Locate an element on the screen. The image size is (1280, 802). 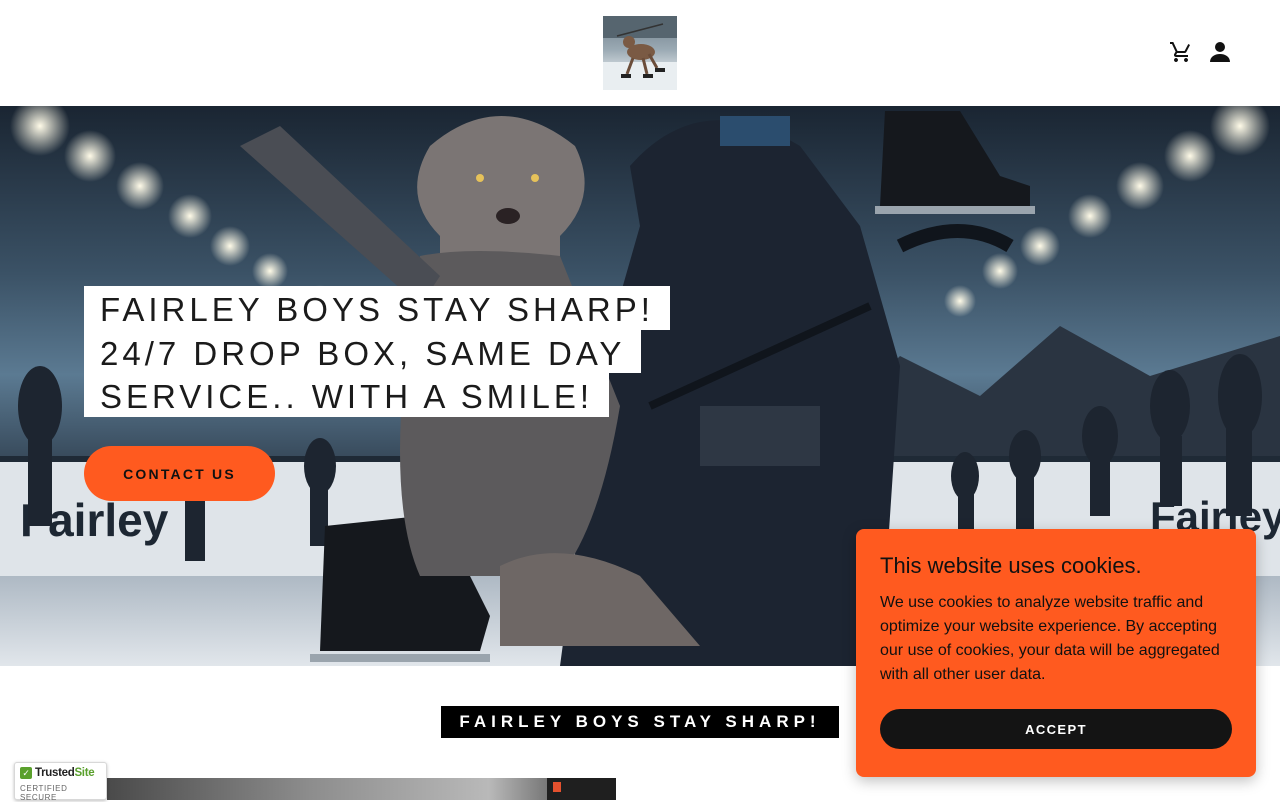
site-header is located at coordinates (640, 53).